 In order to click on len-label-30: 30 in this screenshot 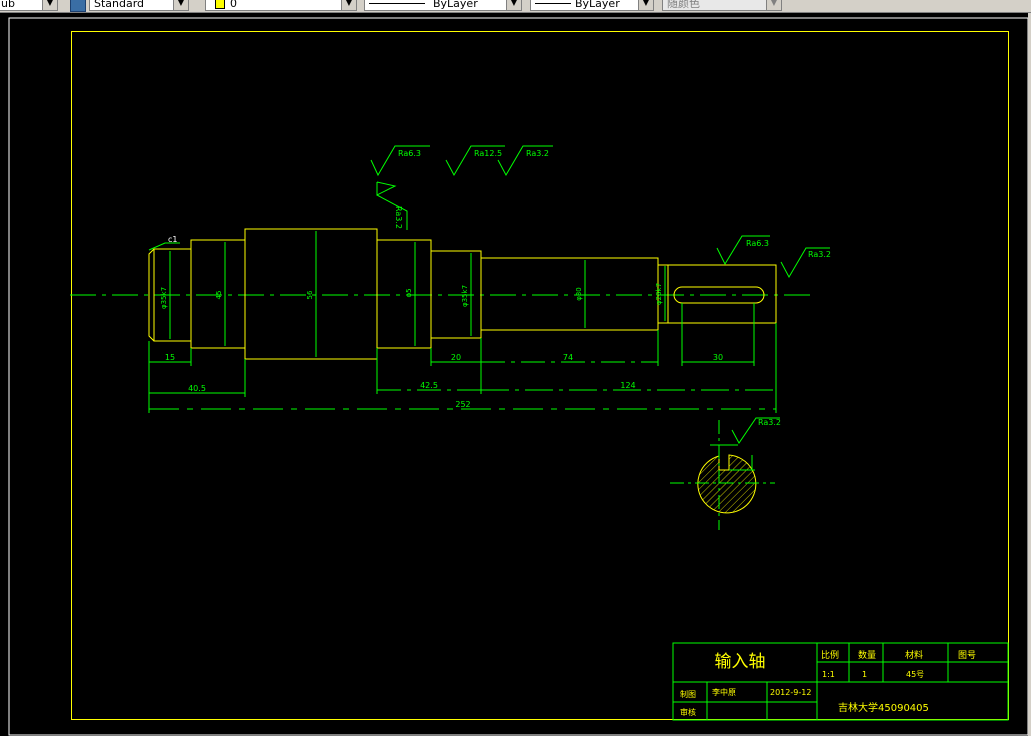, I will do `click(718, 357)`.